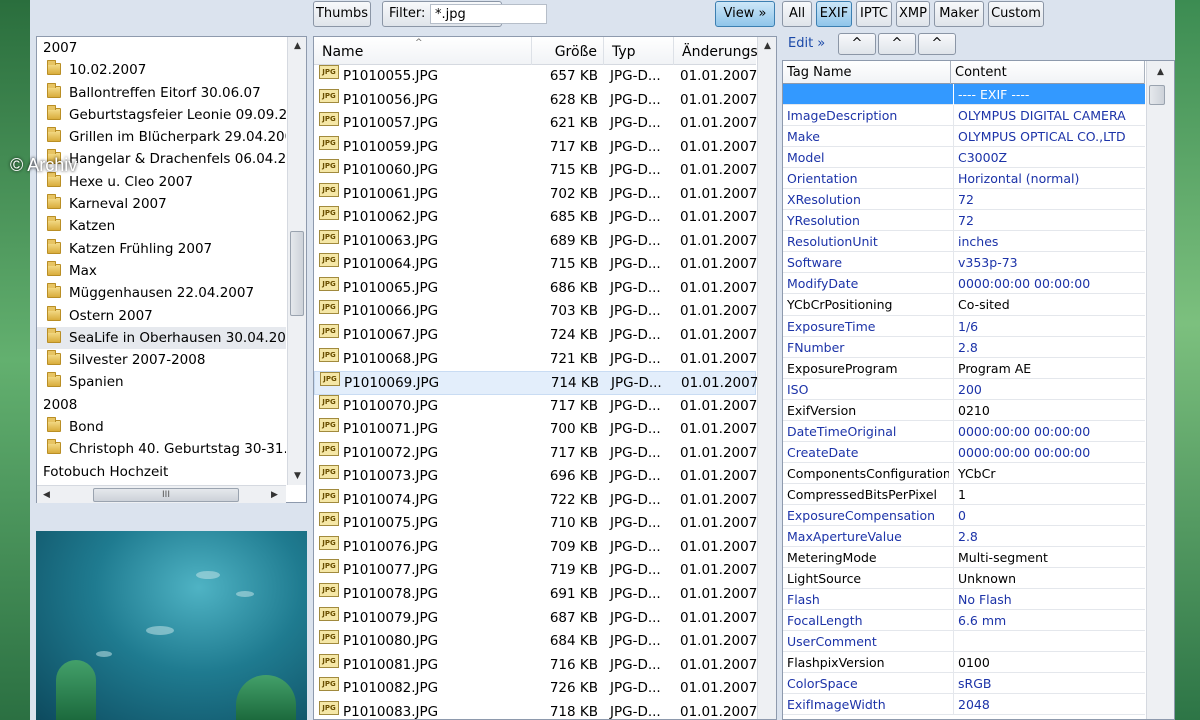 Image resolution: width=1200 pixels, height=720 pixels. I want to click on metadata-row: ExifVersion 0210, so click(964, 410).